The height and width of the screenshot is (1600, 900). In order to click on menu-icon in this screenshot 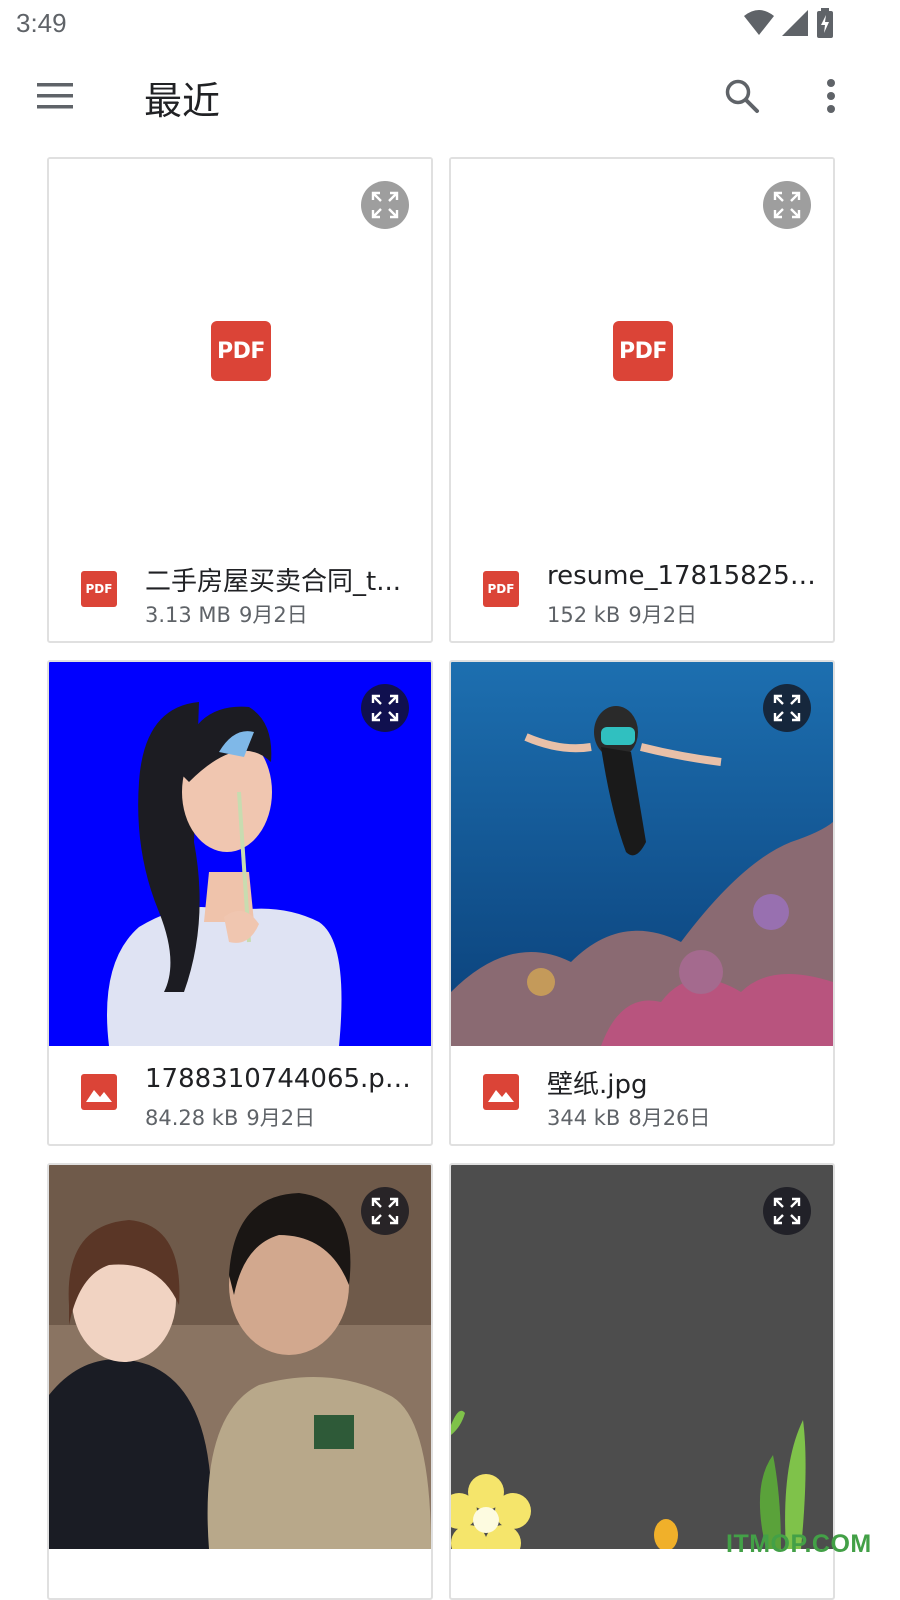, I will do `click(55, 96)`.